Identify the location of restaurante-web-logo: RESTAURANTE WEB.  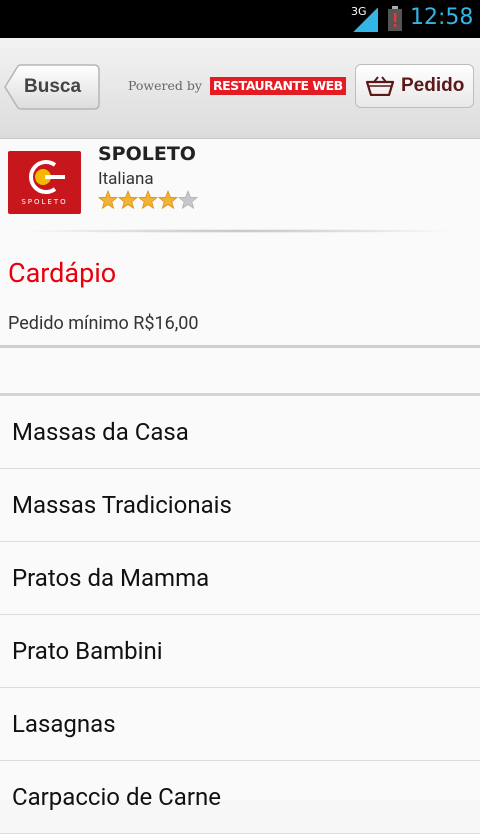
(278, 86).